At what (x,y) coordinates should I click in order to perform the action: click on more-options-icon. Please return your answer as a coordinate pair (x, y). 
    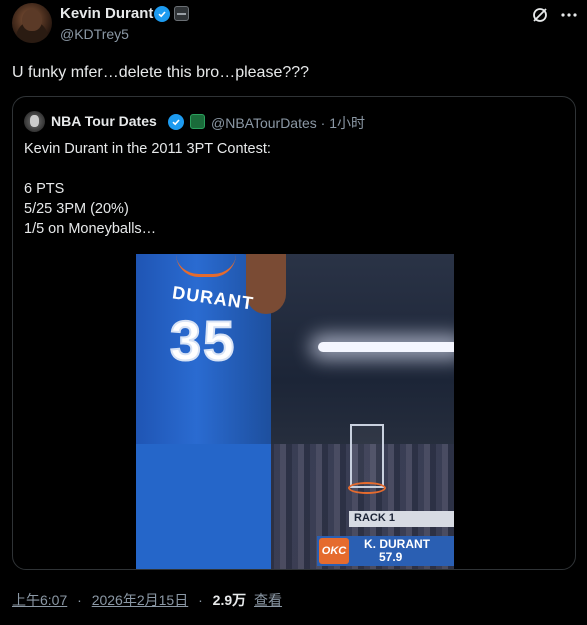
    Looking at the image, I should click on (569, 15).